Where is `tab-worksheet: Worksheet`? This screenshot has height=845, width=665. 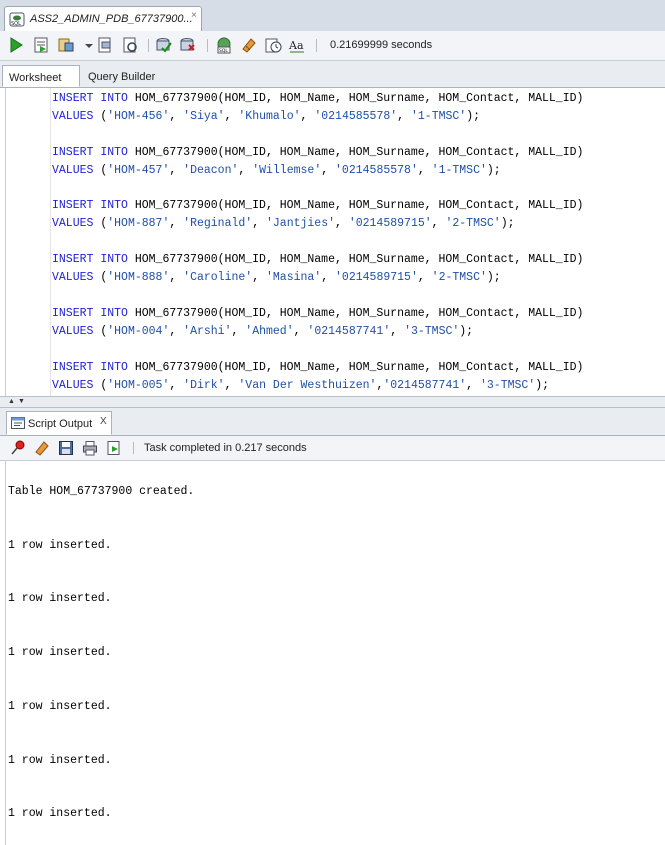 tab-worksheet: Worksheet is located at coordinates (41, 76).